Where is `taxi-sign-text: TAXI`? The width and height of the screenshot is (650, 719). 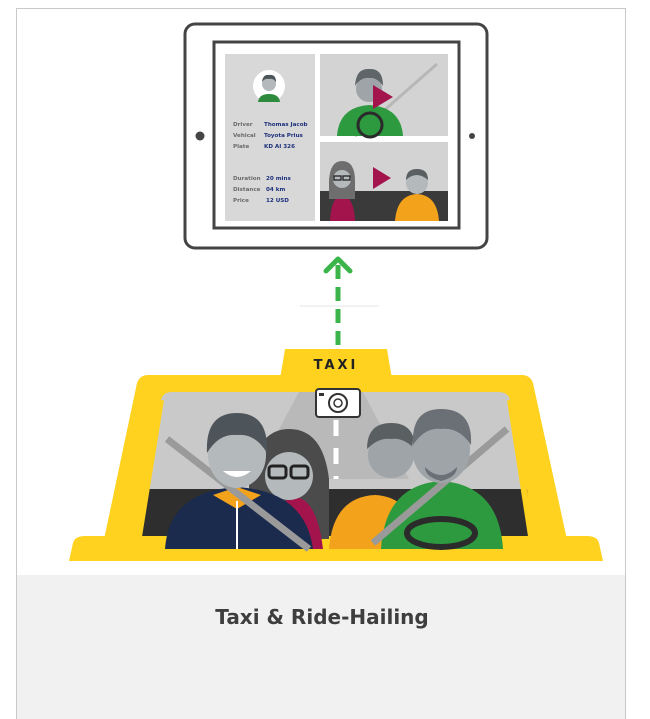 taxi-sign-text: TAXI is located at coordinates (336, 365).